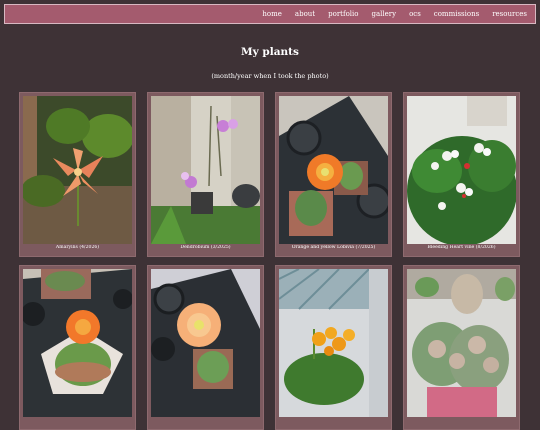  I want to click on plant-photo-bleeding-heart, so click(461, 170).